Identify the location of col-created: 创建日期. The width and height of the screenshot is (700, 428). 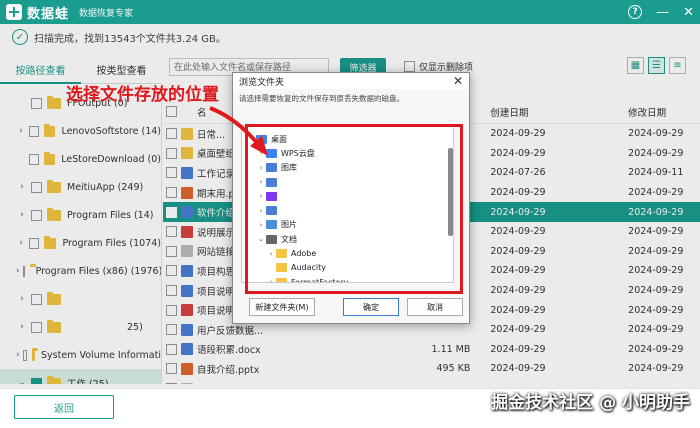
(545, 112).